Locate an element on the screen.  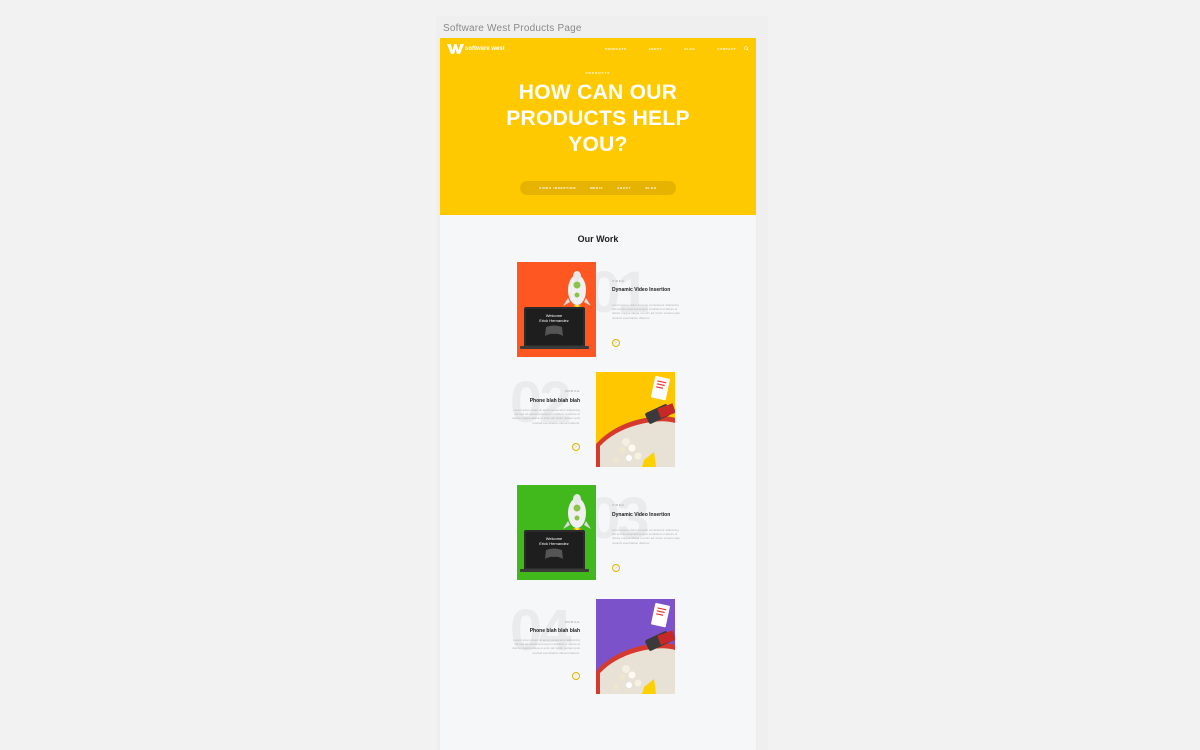
headline-line-2: PRODUCTS HELP is located at coordinates (598, 118).